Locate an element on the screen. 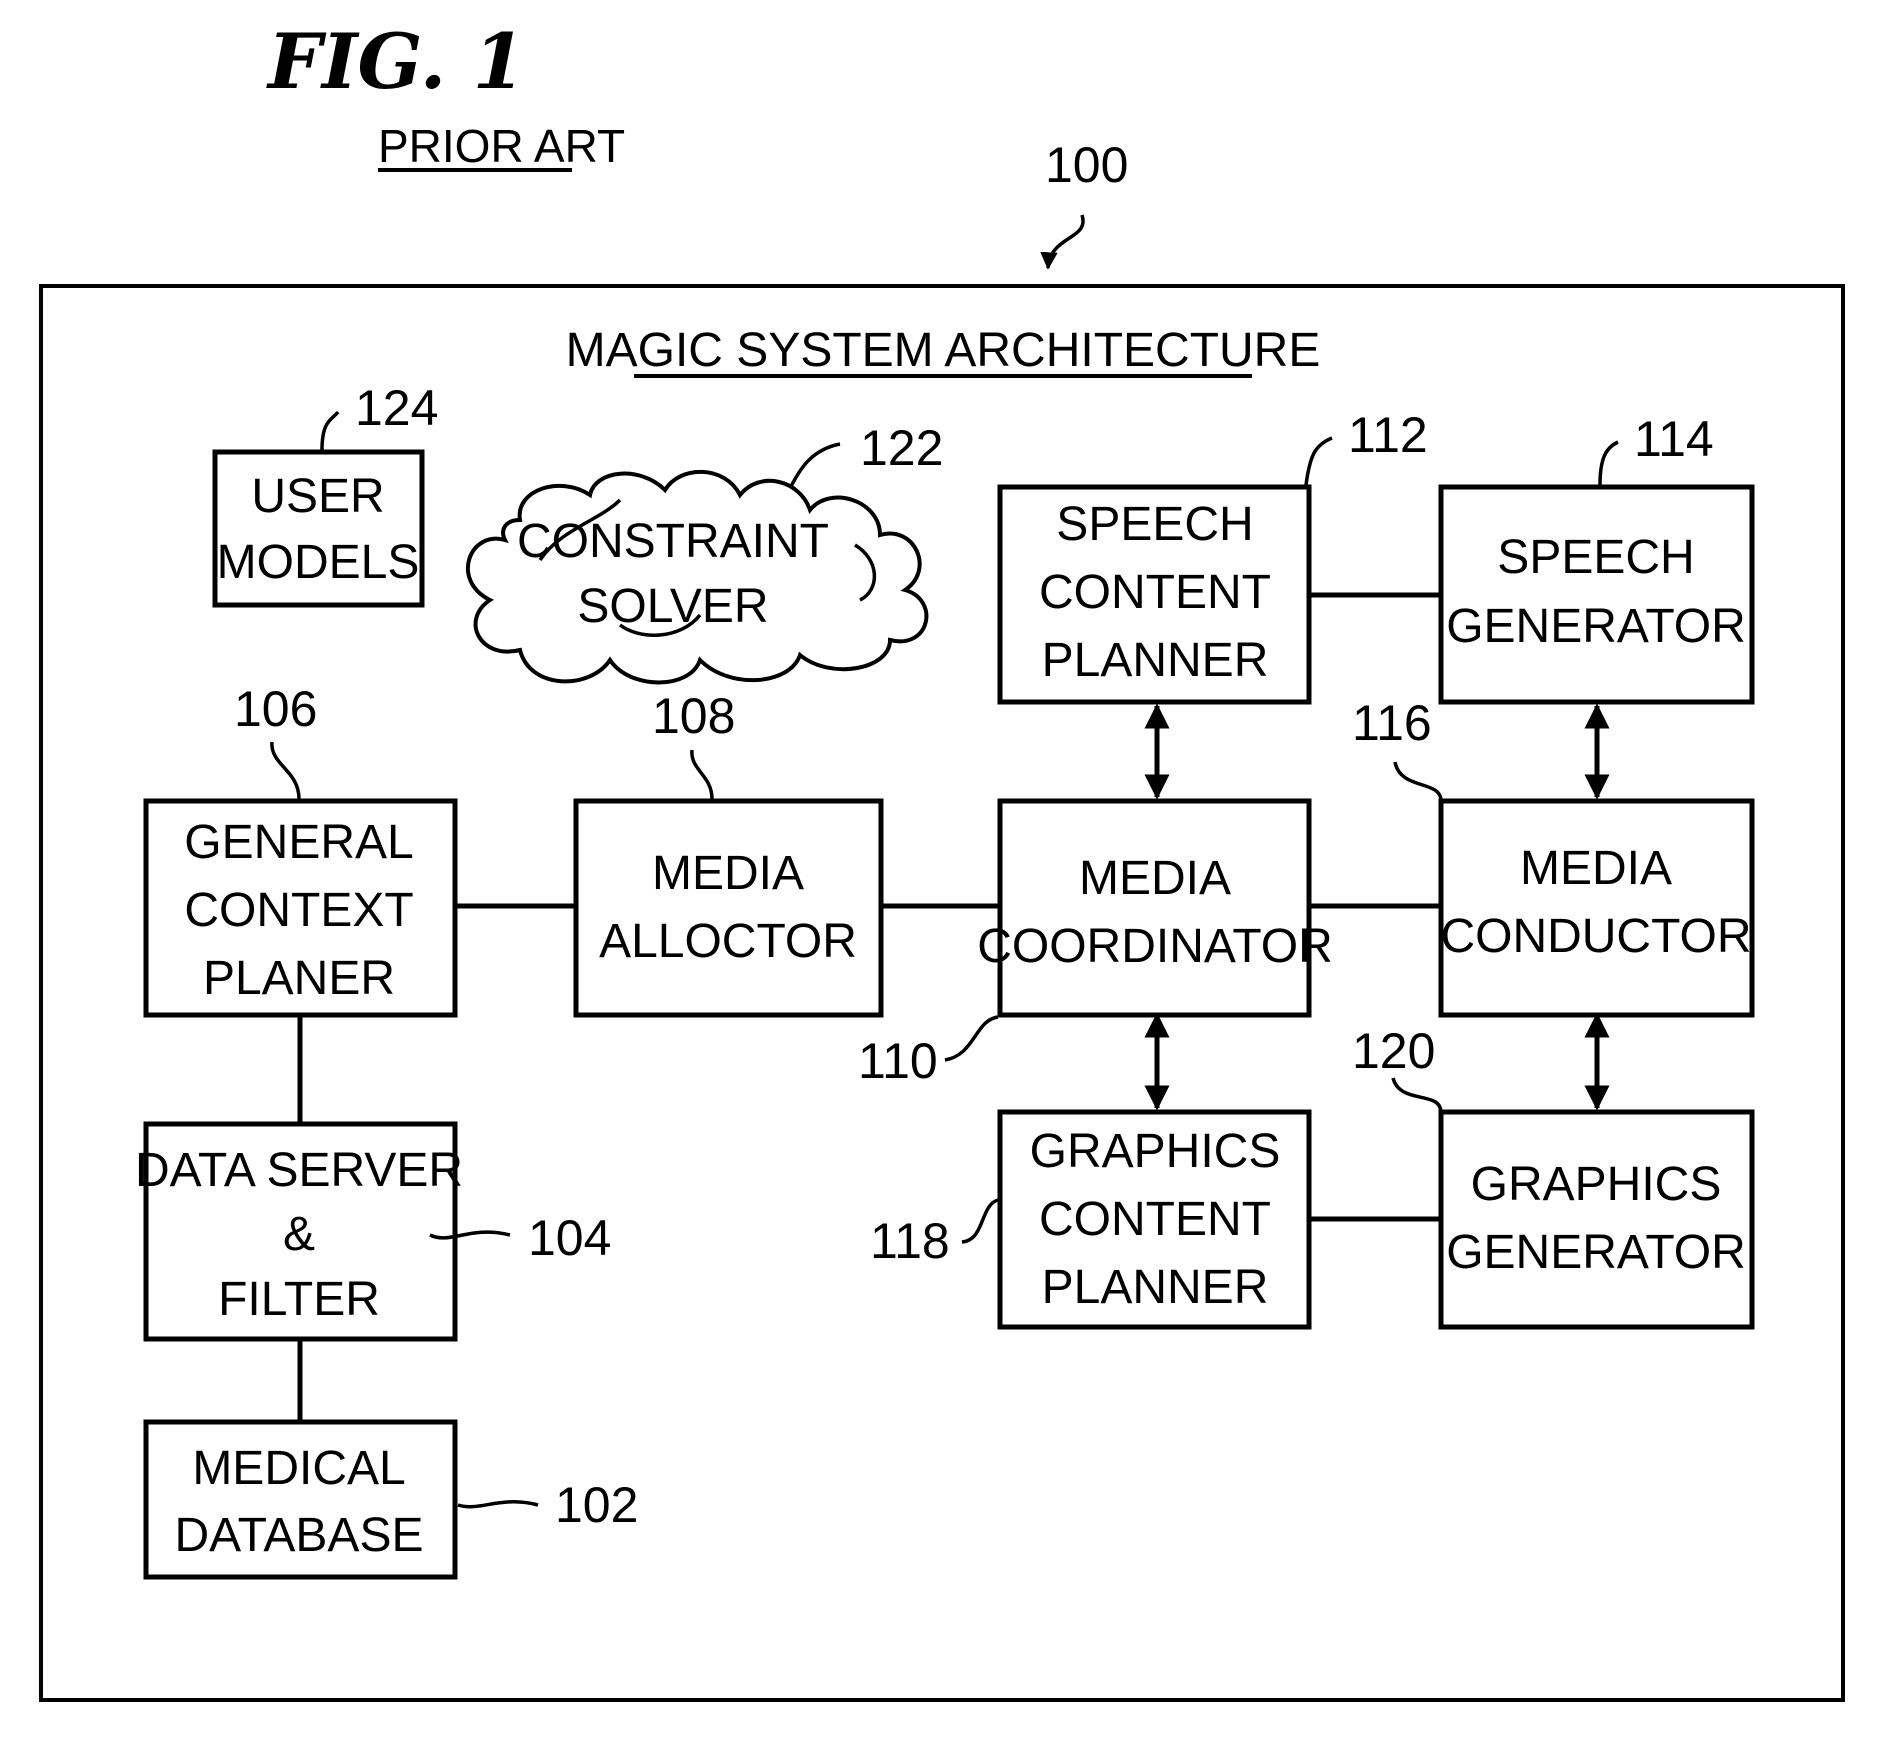 The image size is (1888, 1752). reference-number: 112 is located at coordinates (1388, 435).